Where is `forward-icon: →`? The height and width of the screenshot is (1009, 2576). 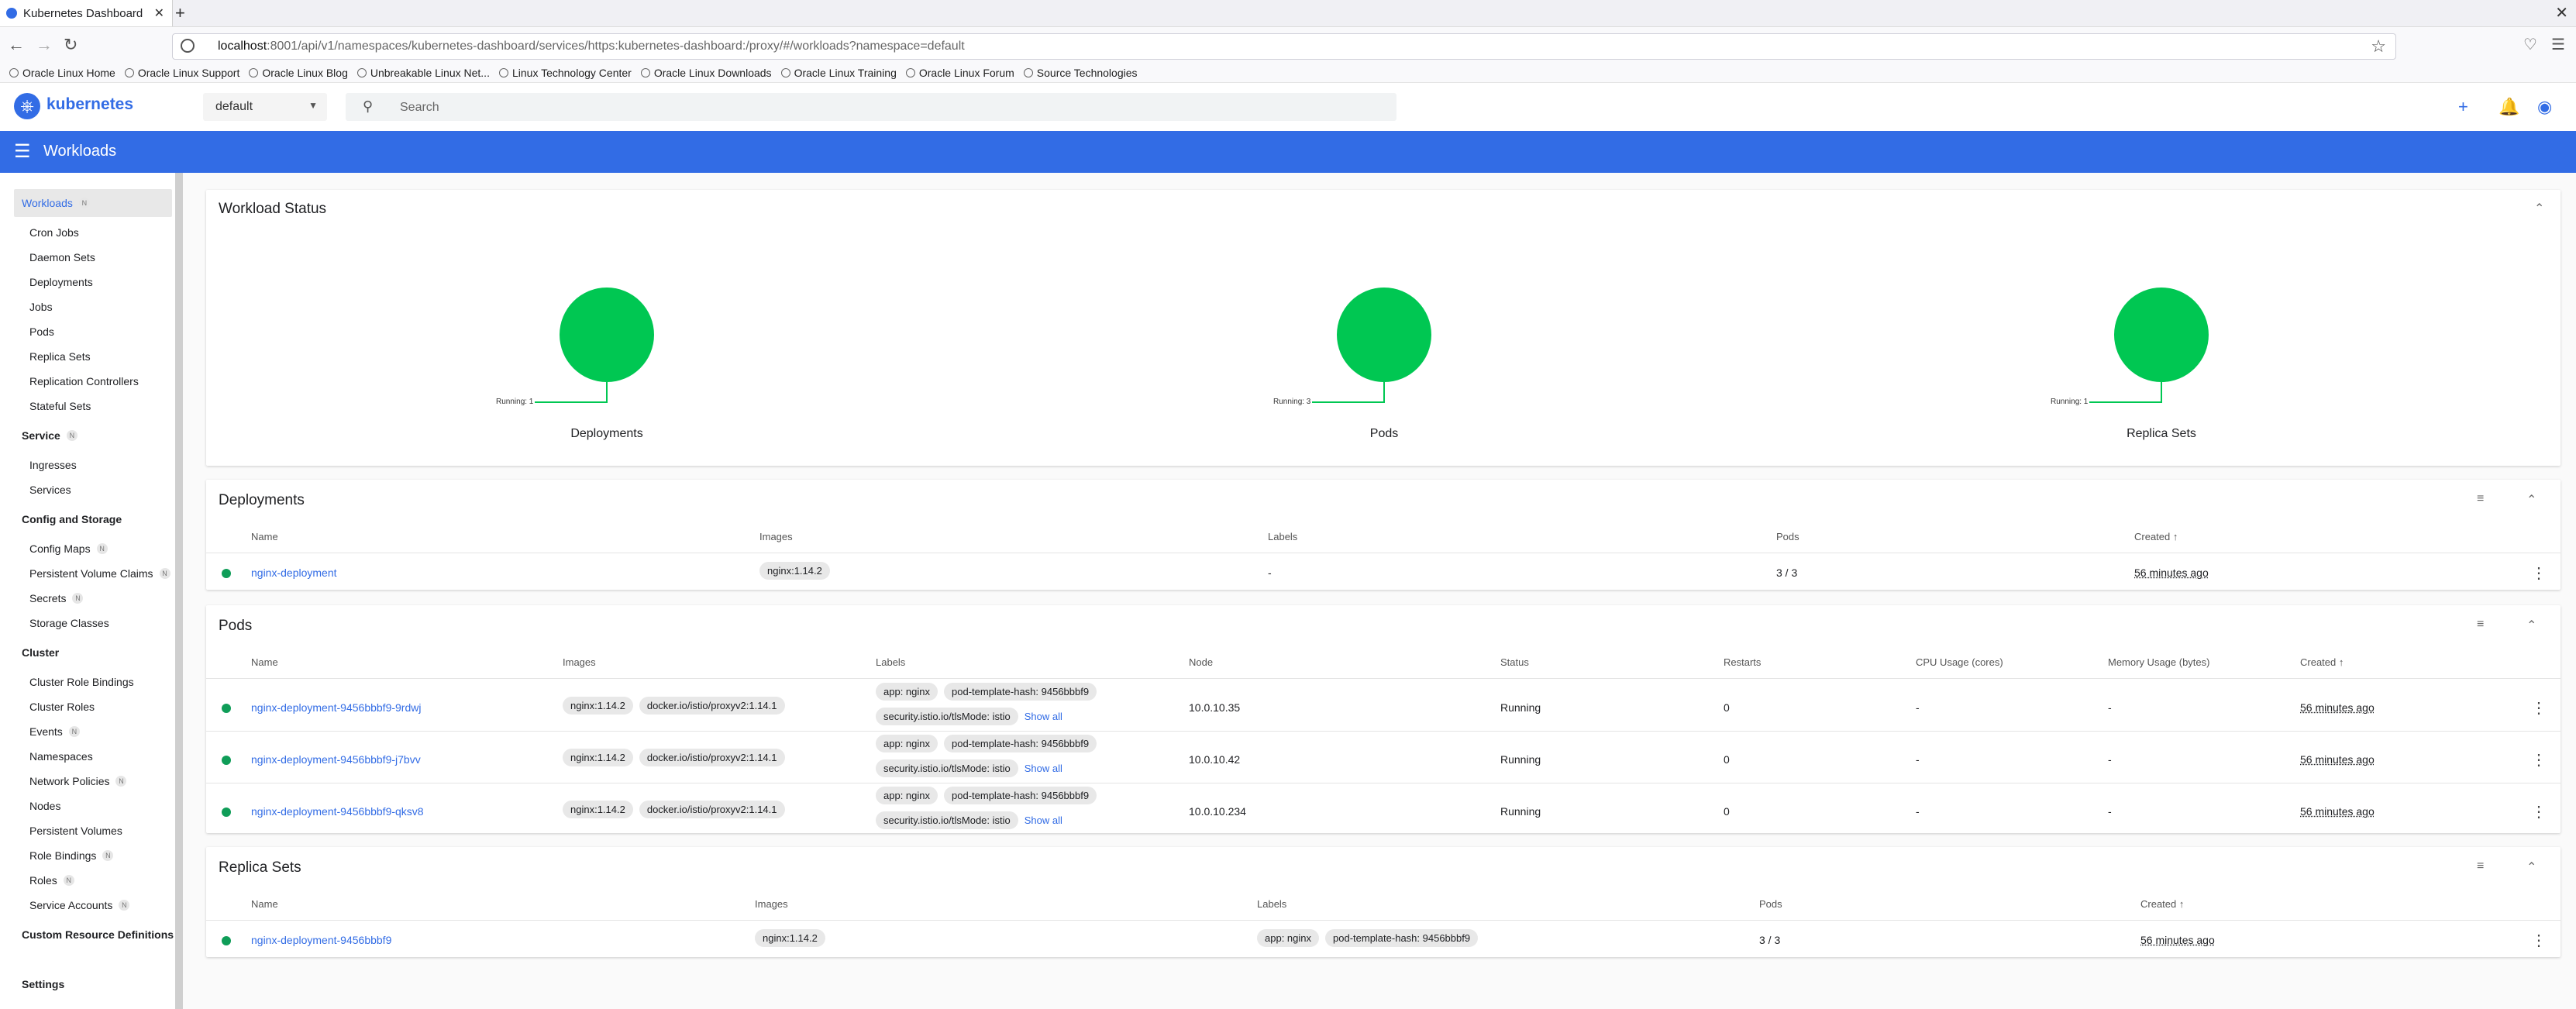 forward-icon: → is located at coordinates (44, 45).